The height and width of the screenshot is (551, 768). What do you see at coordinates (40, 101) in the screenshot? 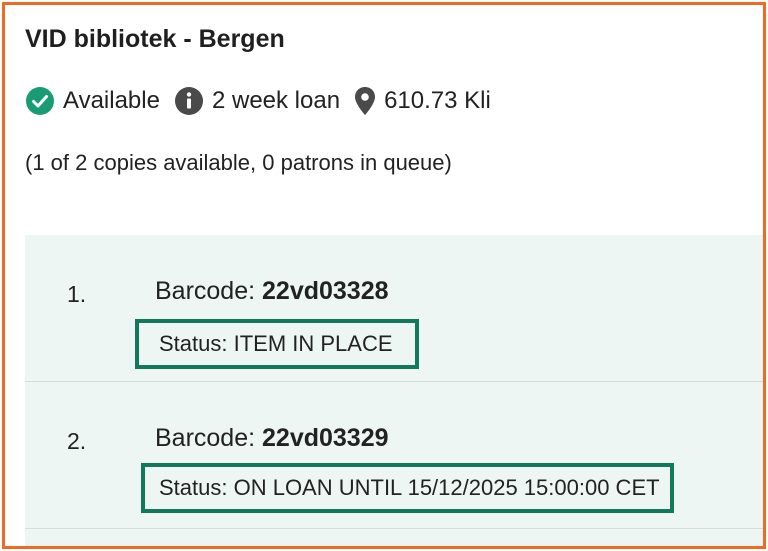
I see `check-circle-icon` at bounding box center [40, 101].